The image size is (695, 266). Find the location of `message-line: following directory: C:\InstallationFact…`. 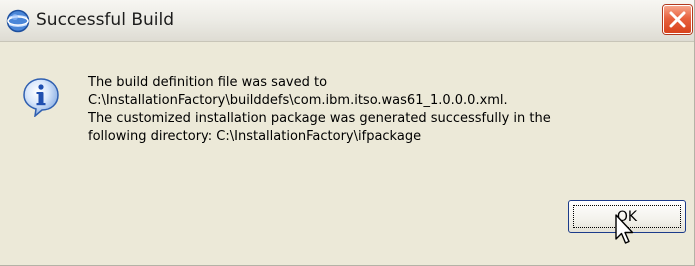

message-line: following directory: C:\InstallationFact… is located at coordinates (255, 136).